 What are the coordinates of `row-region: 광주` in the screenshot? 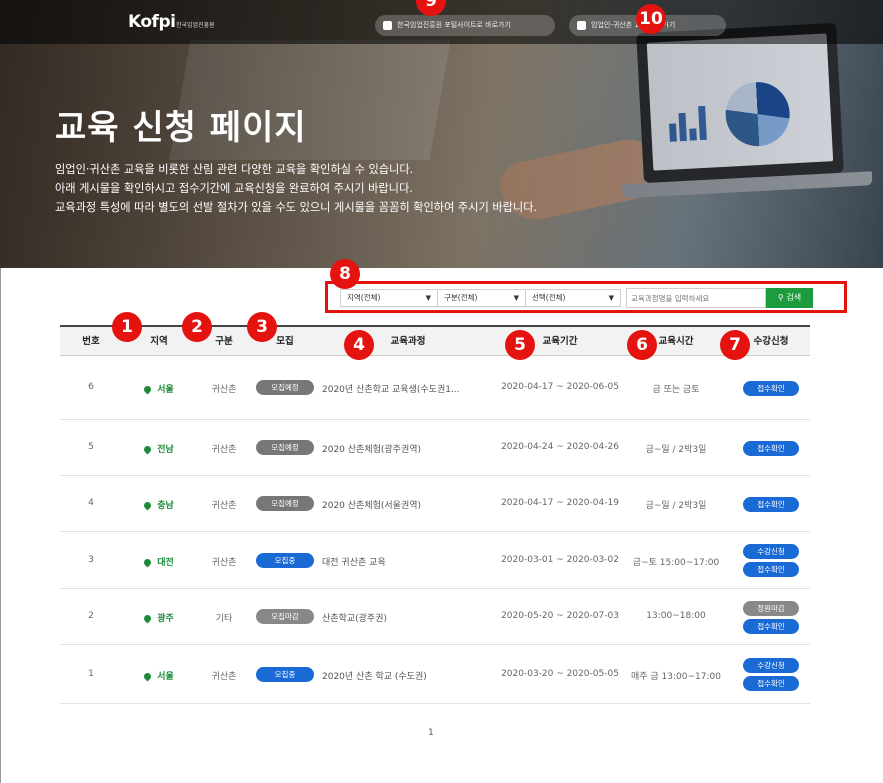 It's located at (159, 617).